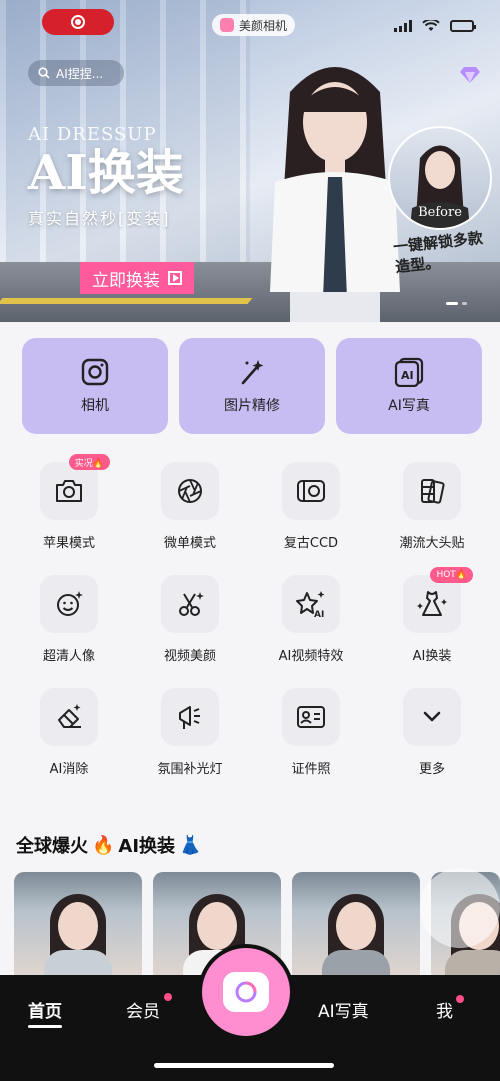  What do you see at coordinates (69, 508) in the screenshot?
I see `tool-apple-mode: 实况🔥 苹果模式` at bounding box center [69, 508].